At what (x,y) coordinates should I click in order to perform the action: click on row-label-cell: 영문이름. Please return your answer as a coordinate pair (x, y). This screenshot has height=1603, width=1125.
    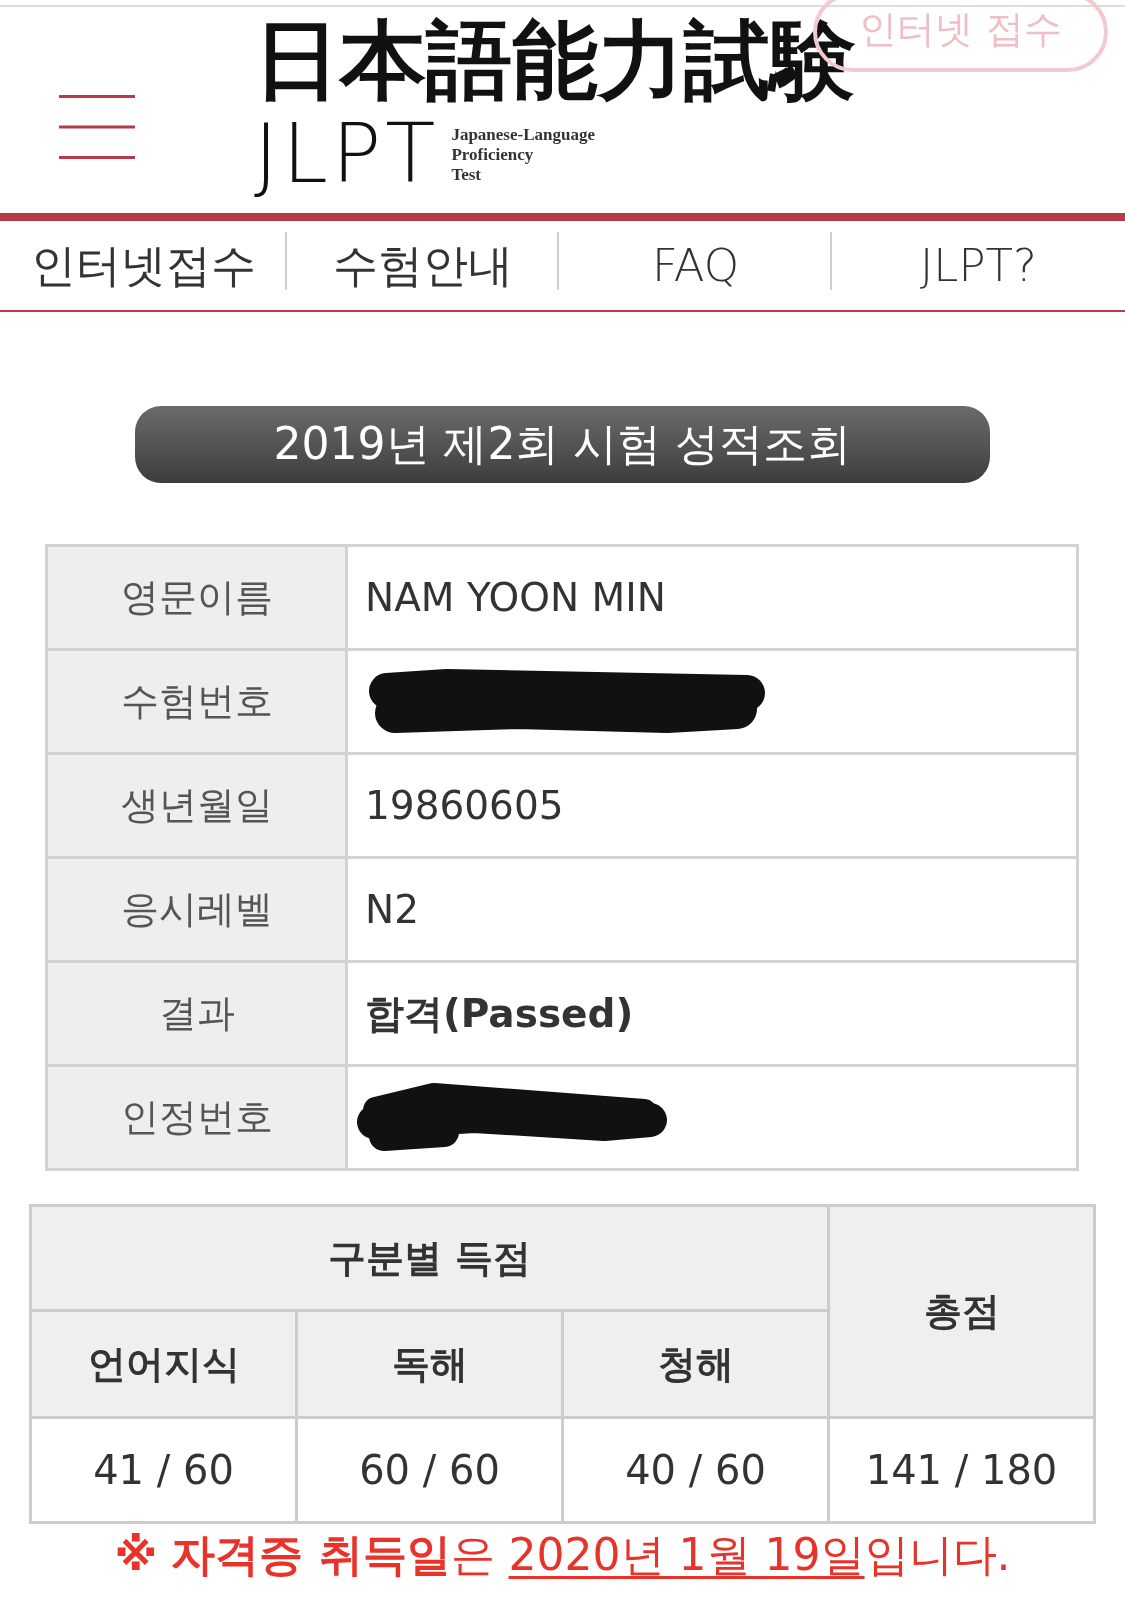
    Looking at the image, I should click on (198, 597).